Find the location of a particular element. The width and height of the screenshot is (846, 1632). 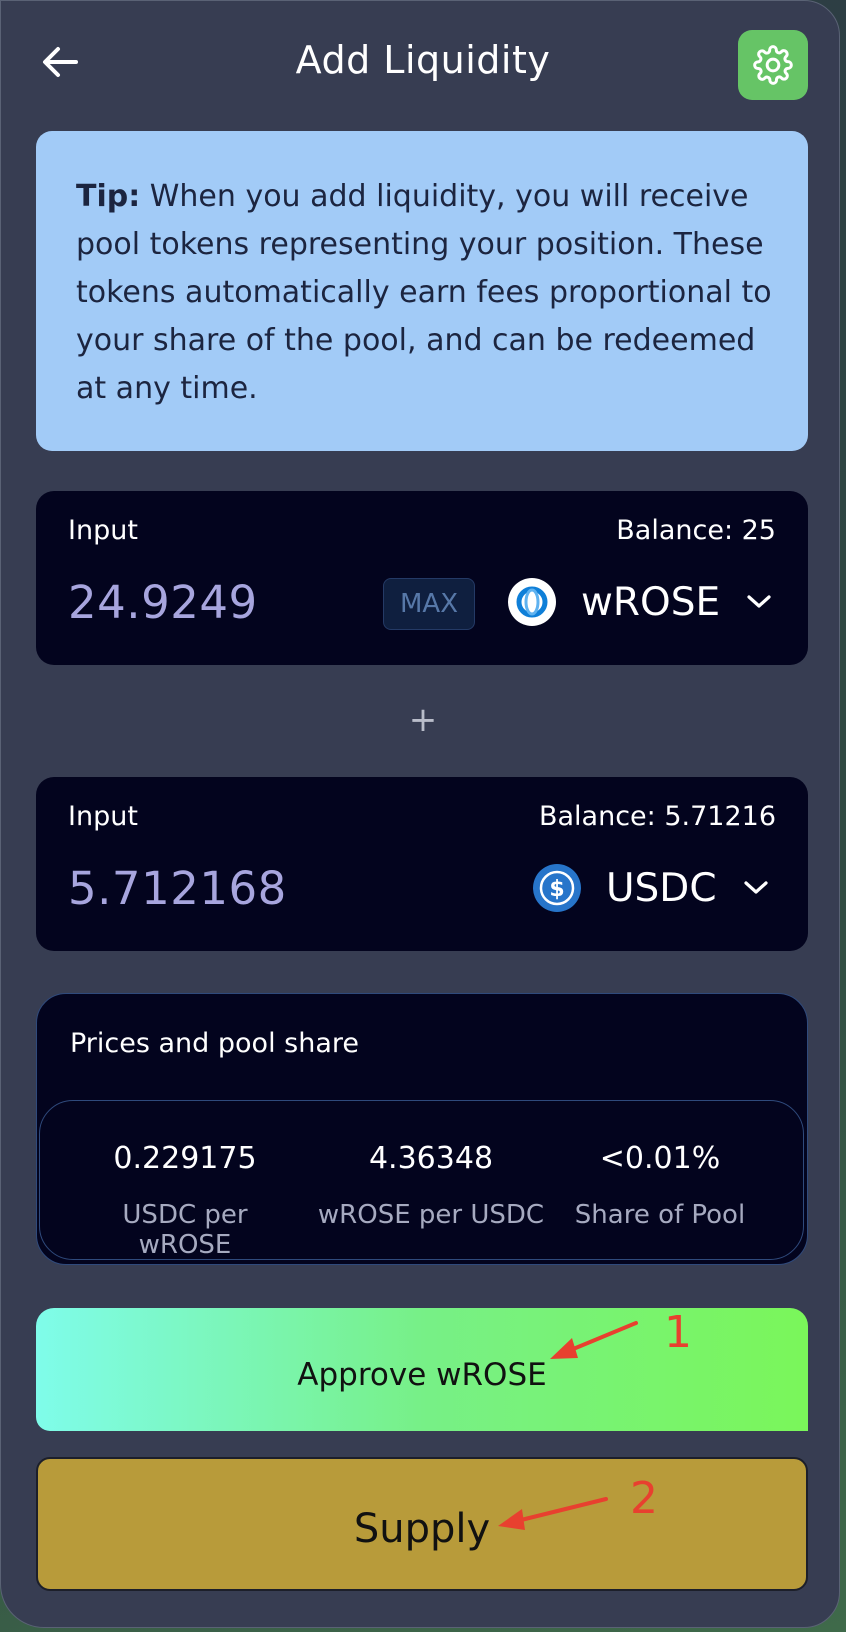

annotation-number-1: 1 is located at coordinates (678, 1332).